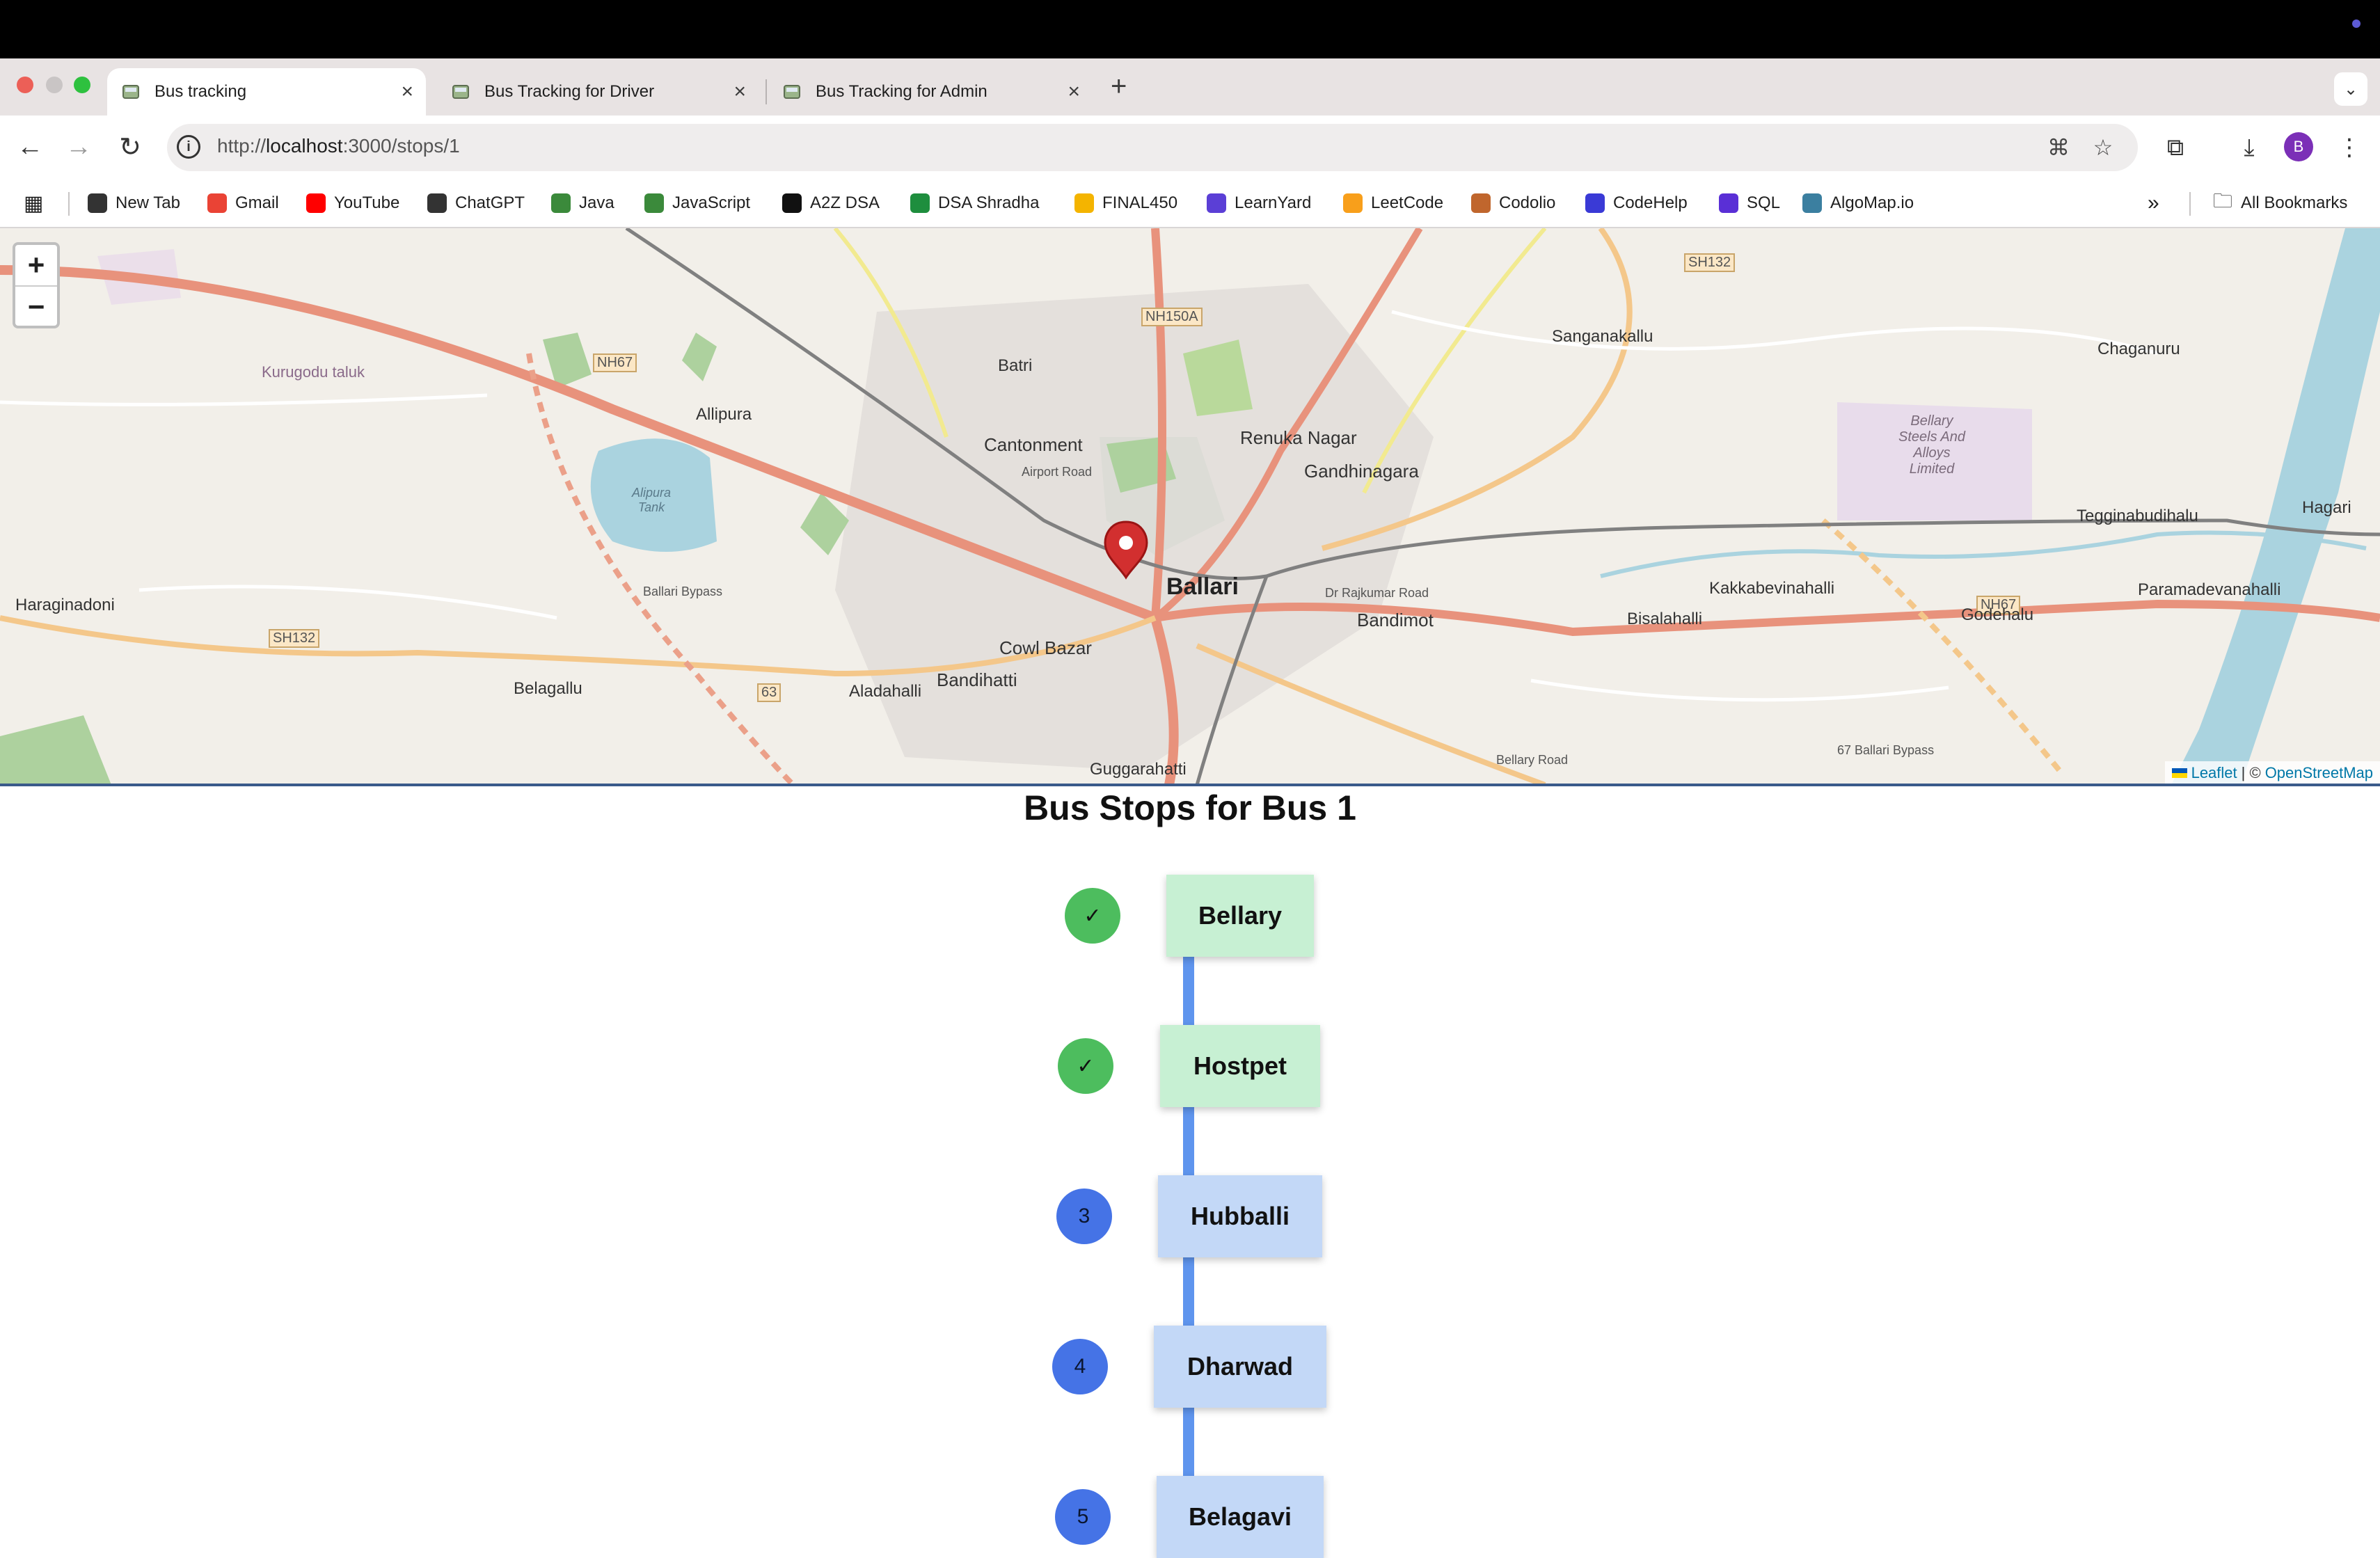 The height and width of the screenshot is (1558, 2380). I want to click on bookmark-label: CodeHelp, so click(1650, 203).